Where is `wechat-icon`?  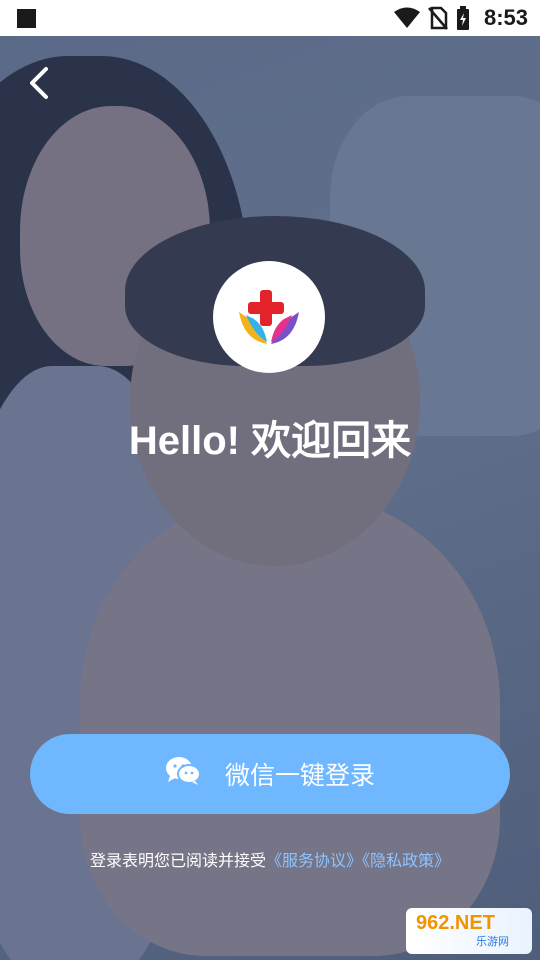 wechat-icon is located at coordinates (183, 774).